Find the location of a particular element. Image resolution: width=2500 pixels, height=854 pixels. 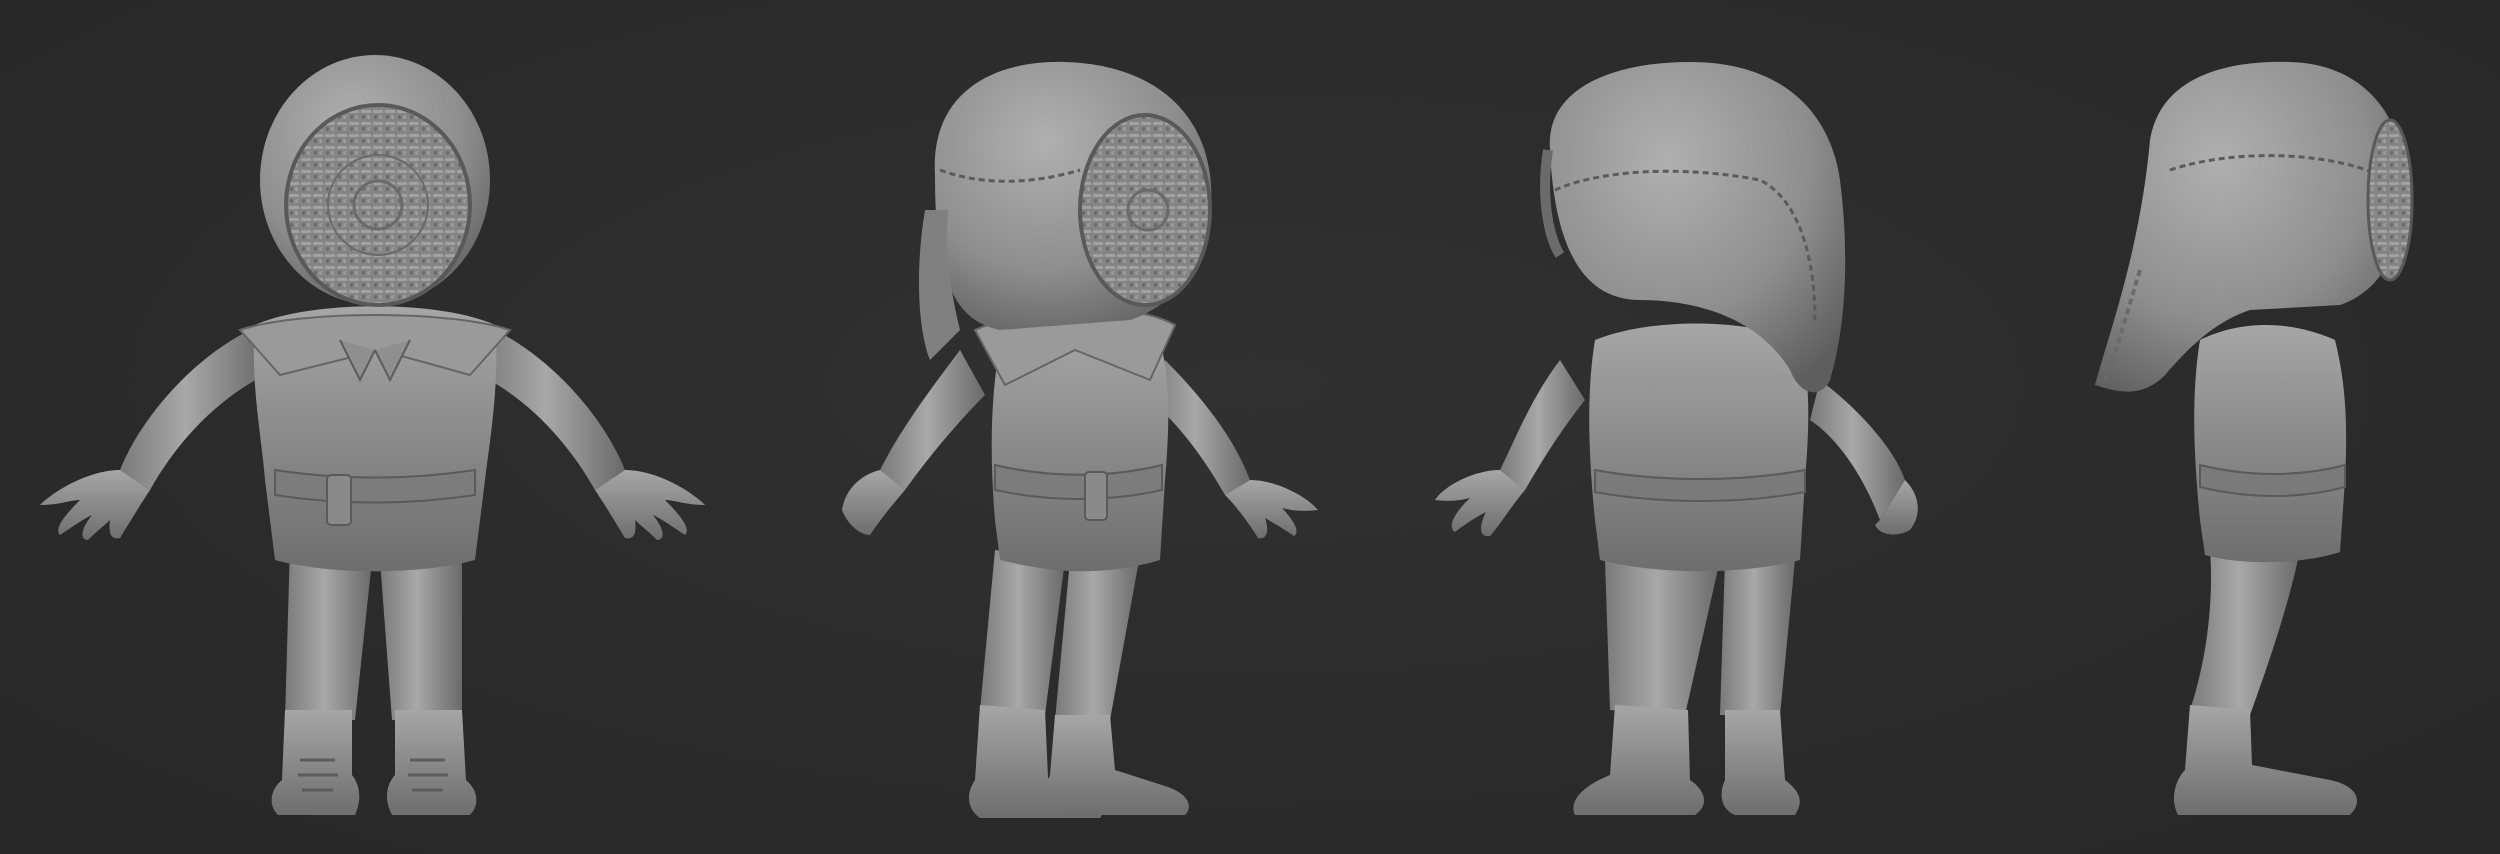

figure-side-view is located at coordinates (2254, 438).